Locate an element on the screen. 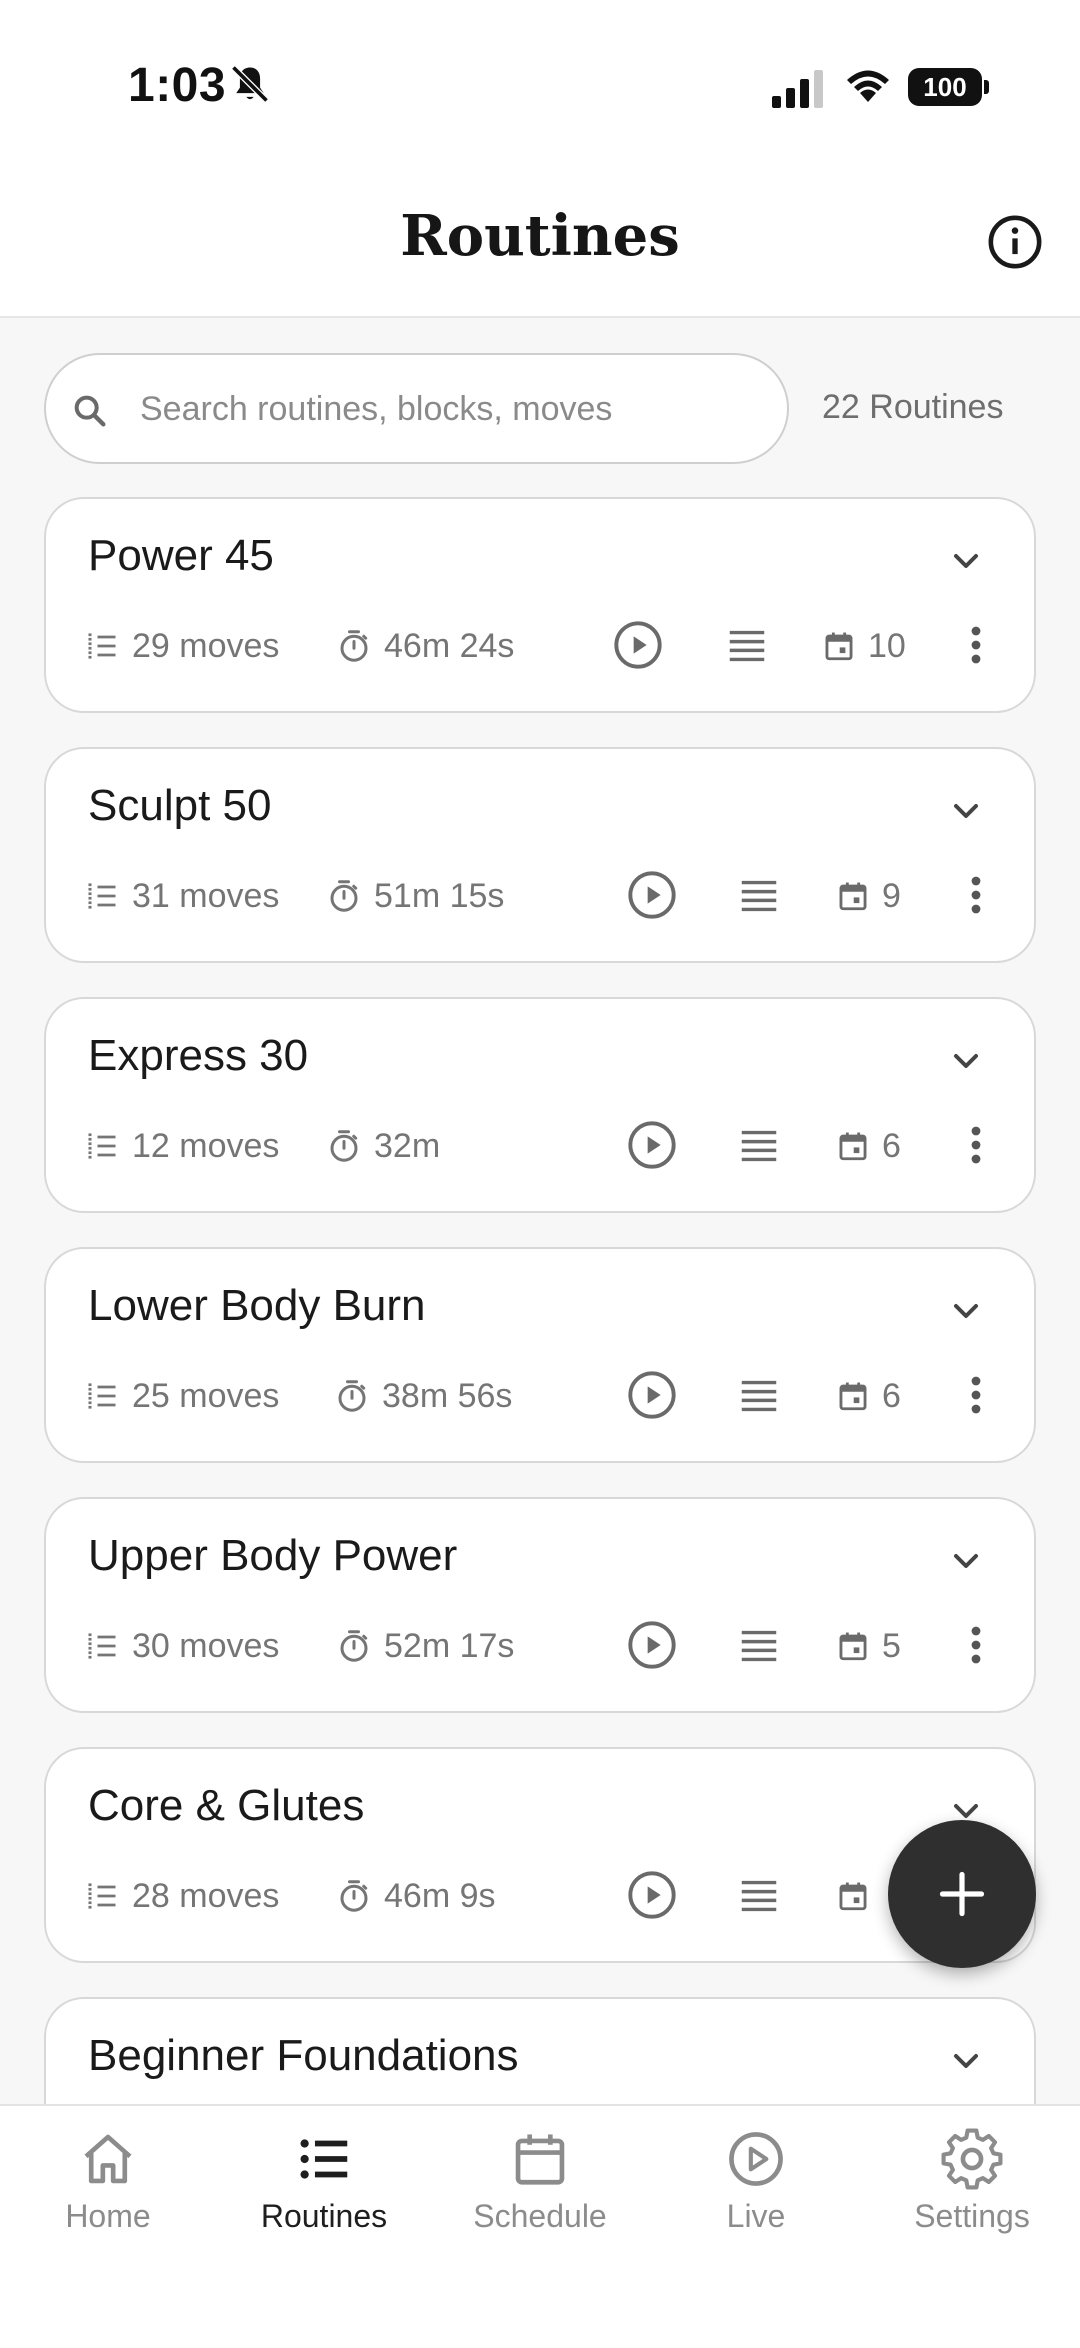  battery-level: 100 is located at coordinates (945, 87).